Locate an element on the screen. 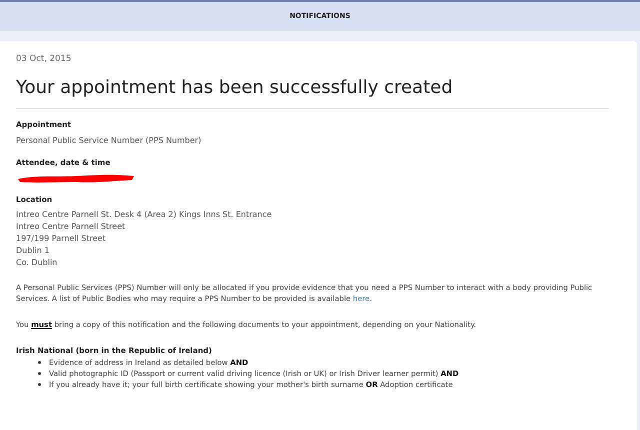 Image resolution: width=640 pixels, height=430 pixels. detail-line: Dublin 1 is located at coordinates (33, 251).